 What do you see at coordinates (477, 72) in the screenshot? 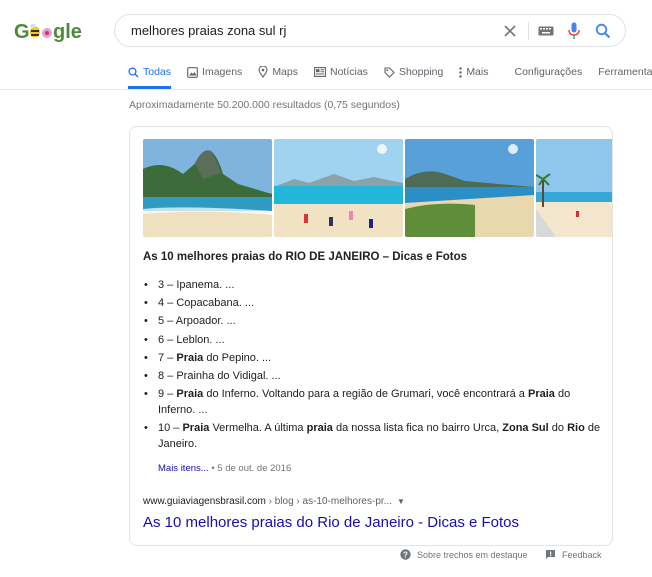
I see `tab-label: Mais` at bounding box center [477, 72].